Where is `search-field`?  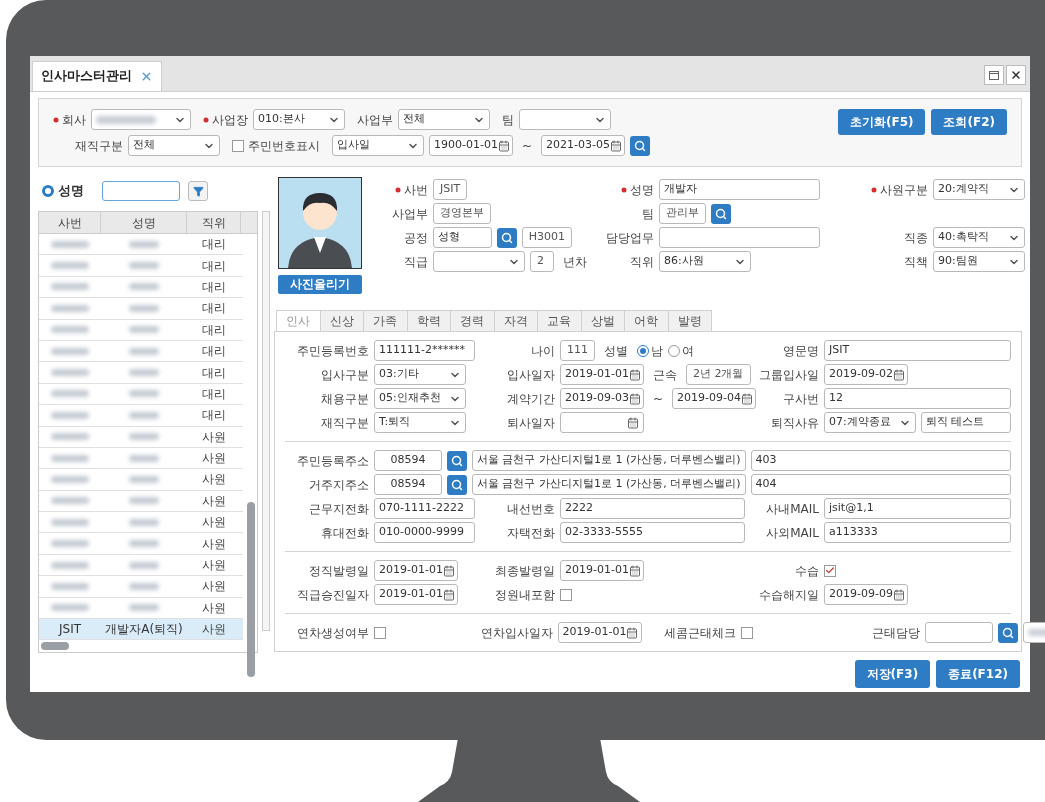 search-field is located at coordinates (141, 191).